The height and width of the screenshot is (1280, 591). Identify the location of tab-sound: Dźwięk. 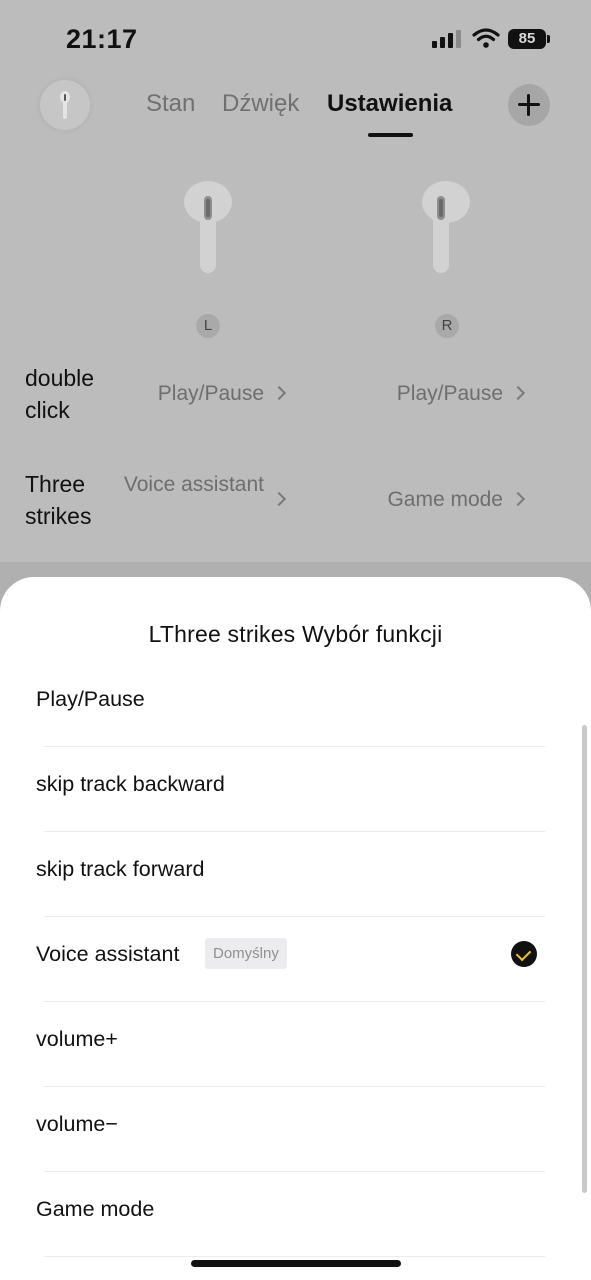
(260, 104).